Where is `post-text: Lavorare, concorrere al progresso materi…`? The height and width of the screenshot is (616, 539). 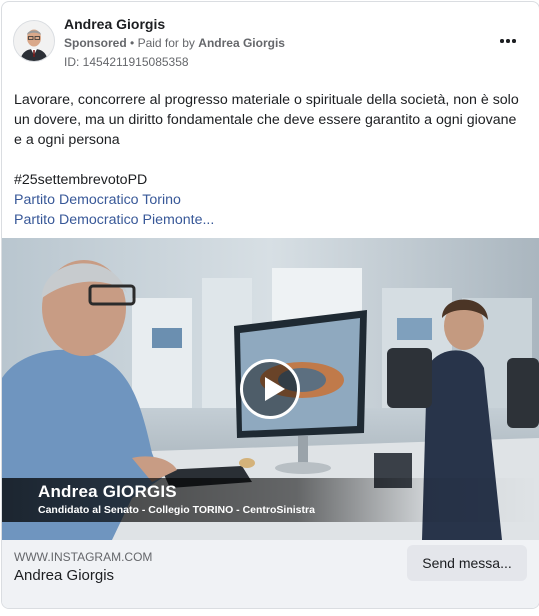 post-text: Lavorare, concorrere al progresso materi… is located at coordinates (266, 120).